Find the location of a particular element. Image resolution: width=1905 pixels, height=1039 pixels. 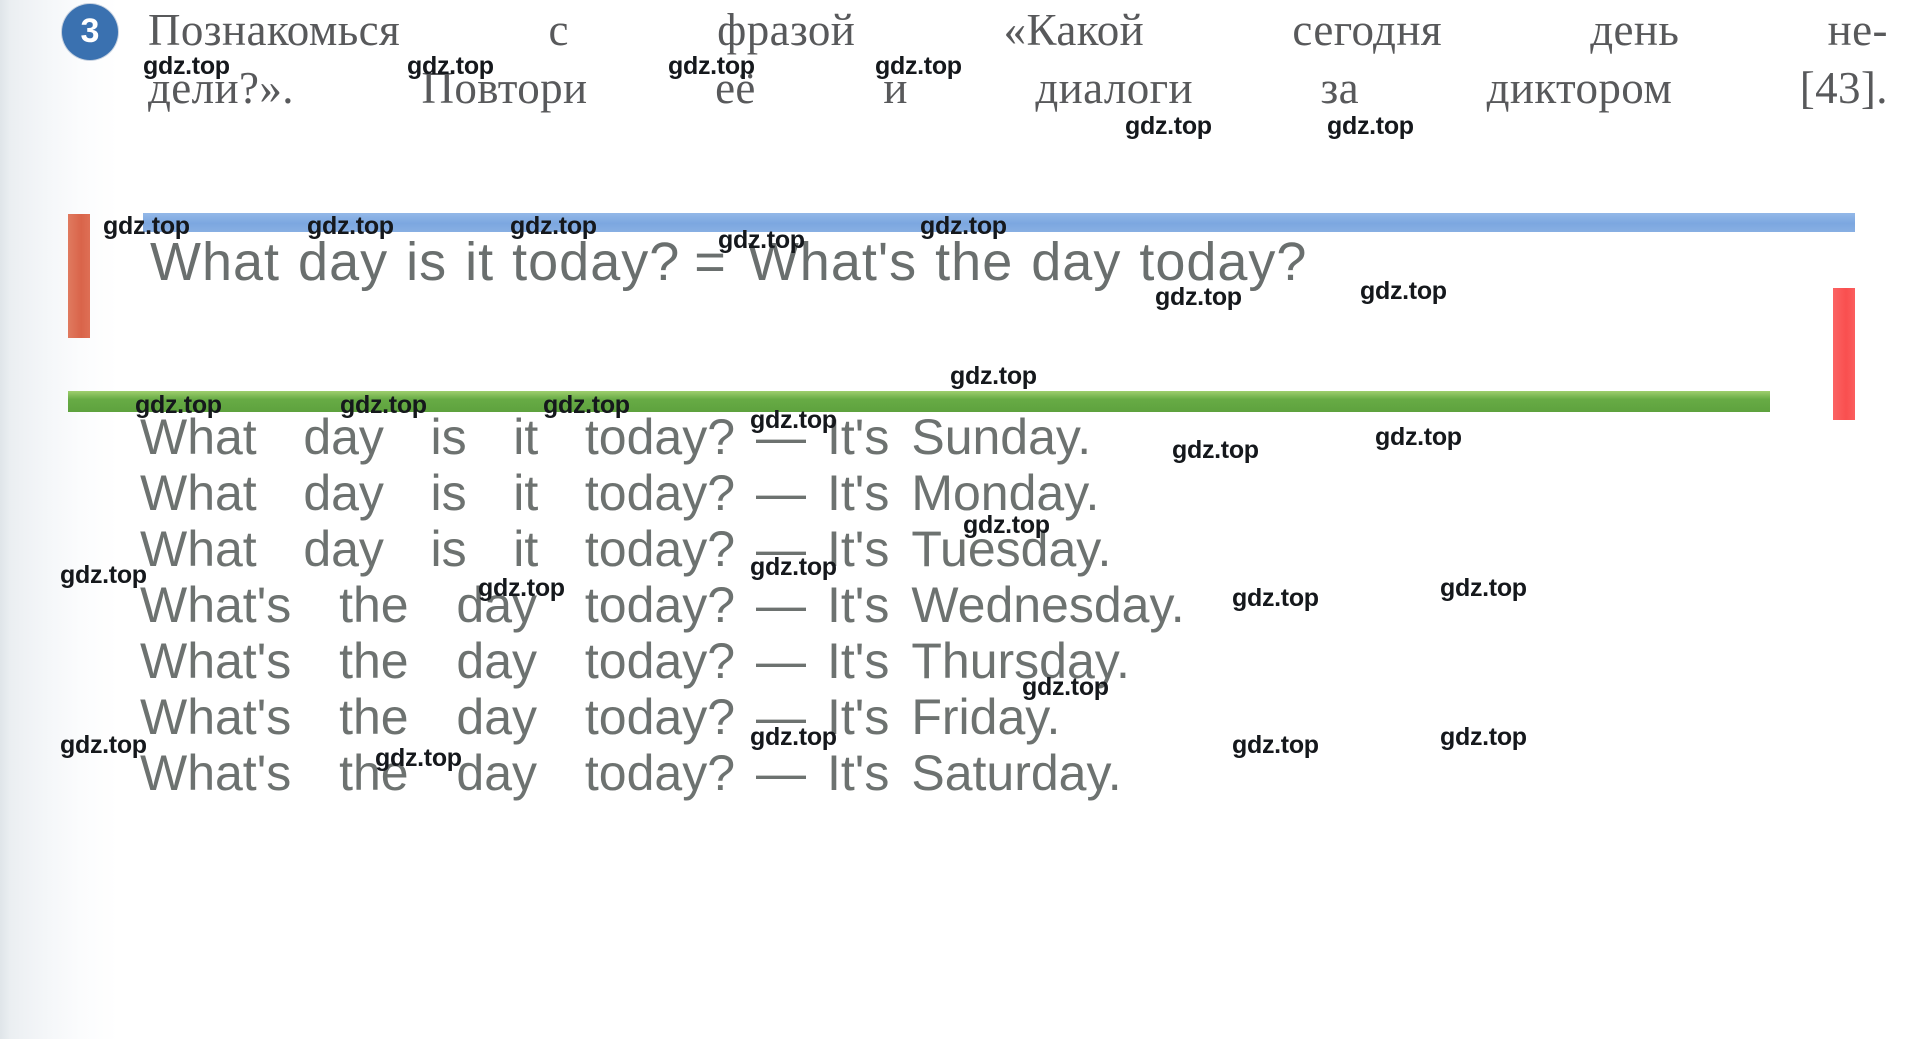

instruction-line-1: Познакомься с фразой «Какой сегодня день не- is located at coordinates (1018, 31).